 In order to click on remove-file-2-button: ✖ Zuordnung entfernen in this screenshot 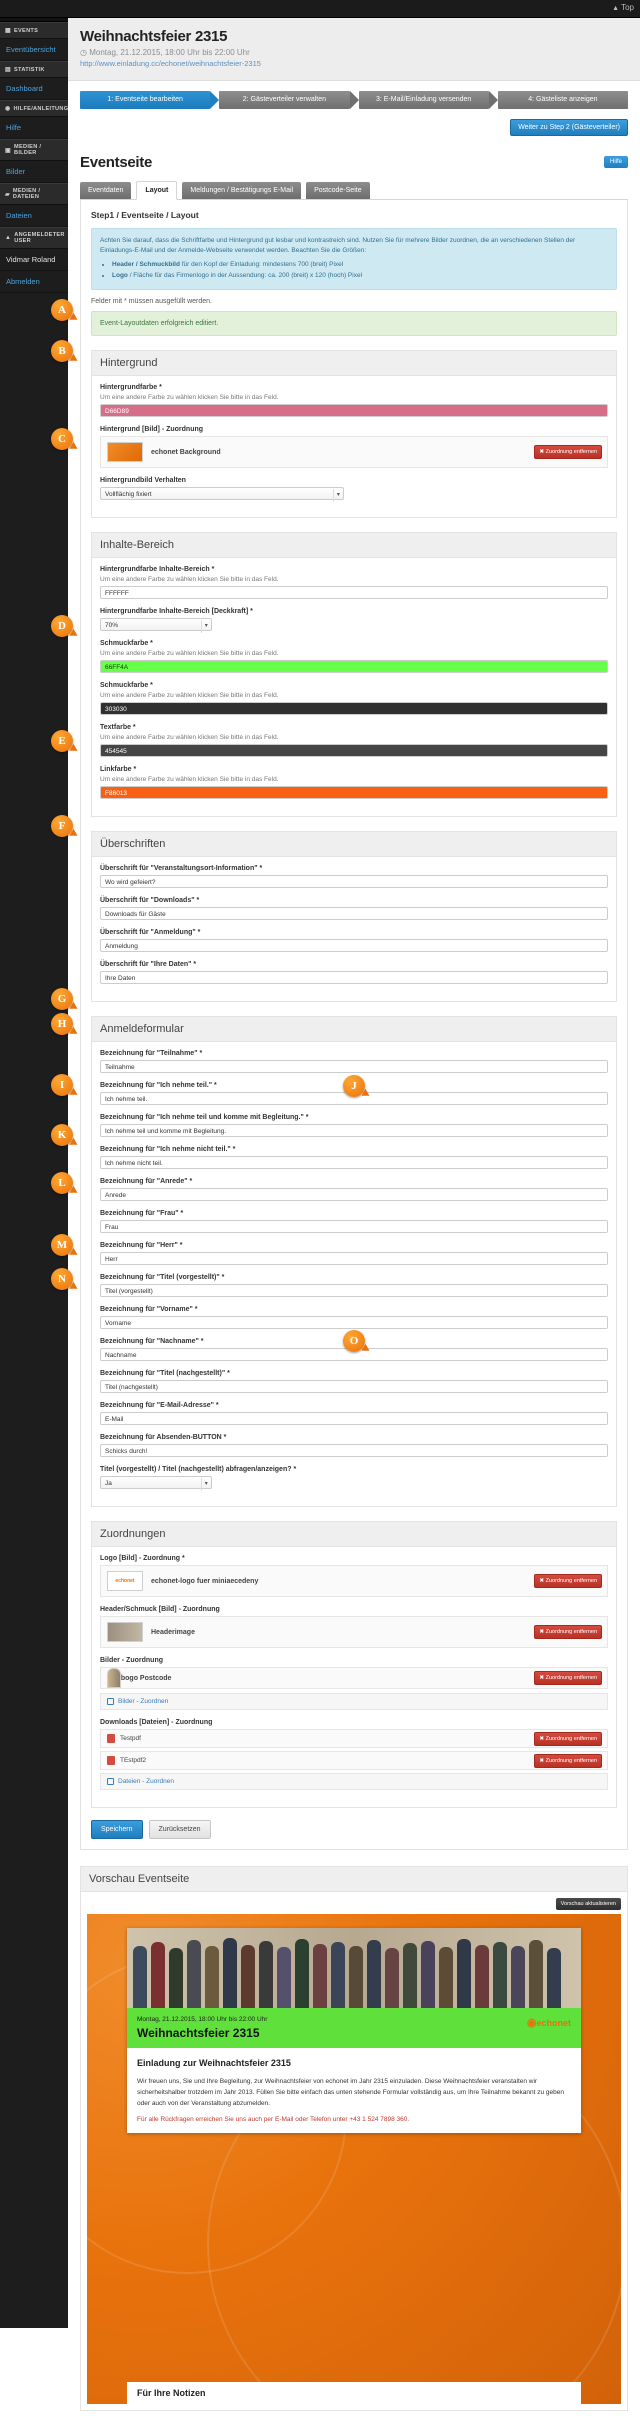, I will do `click(568, 1760)`.